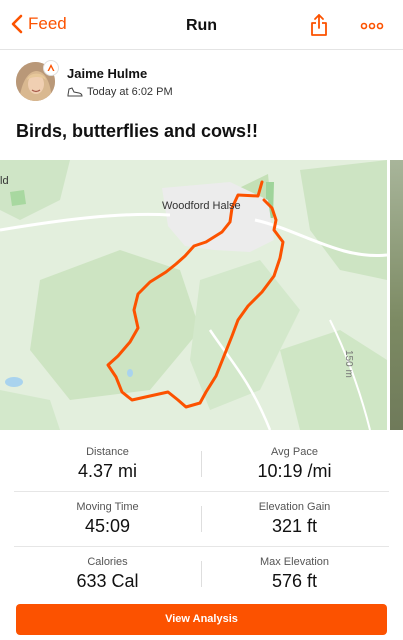 The image size is (403, 640). I want to click on contour-label: 150 m, so click(348, 364).